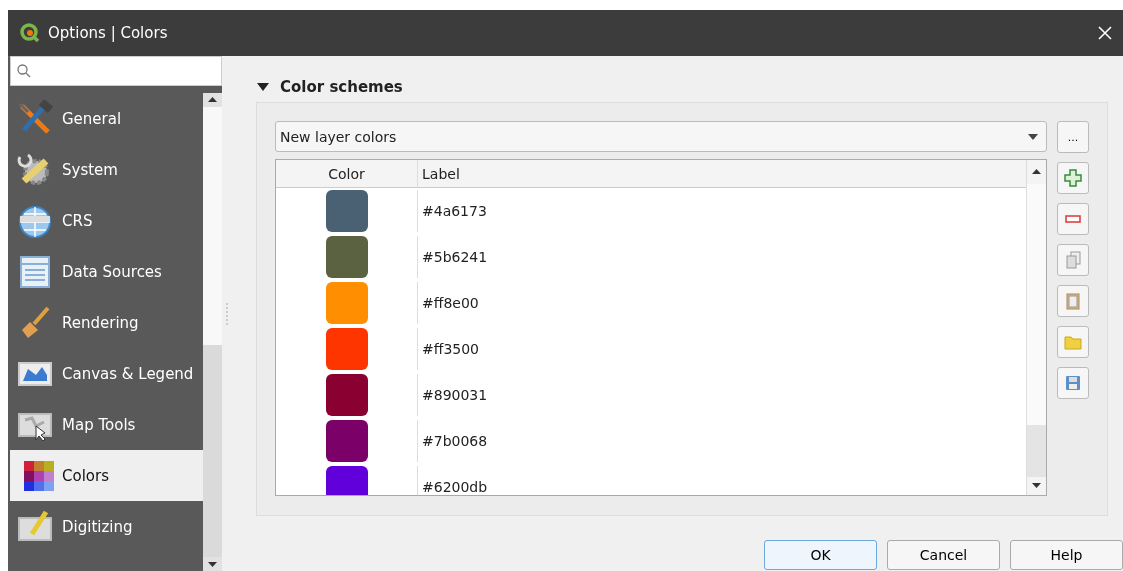  I want to click on sidebar-item: Map Tools, so click(105, 424).